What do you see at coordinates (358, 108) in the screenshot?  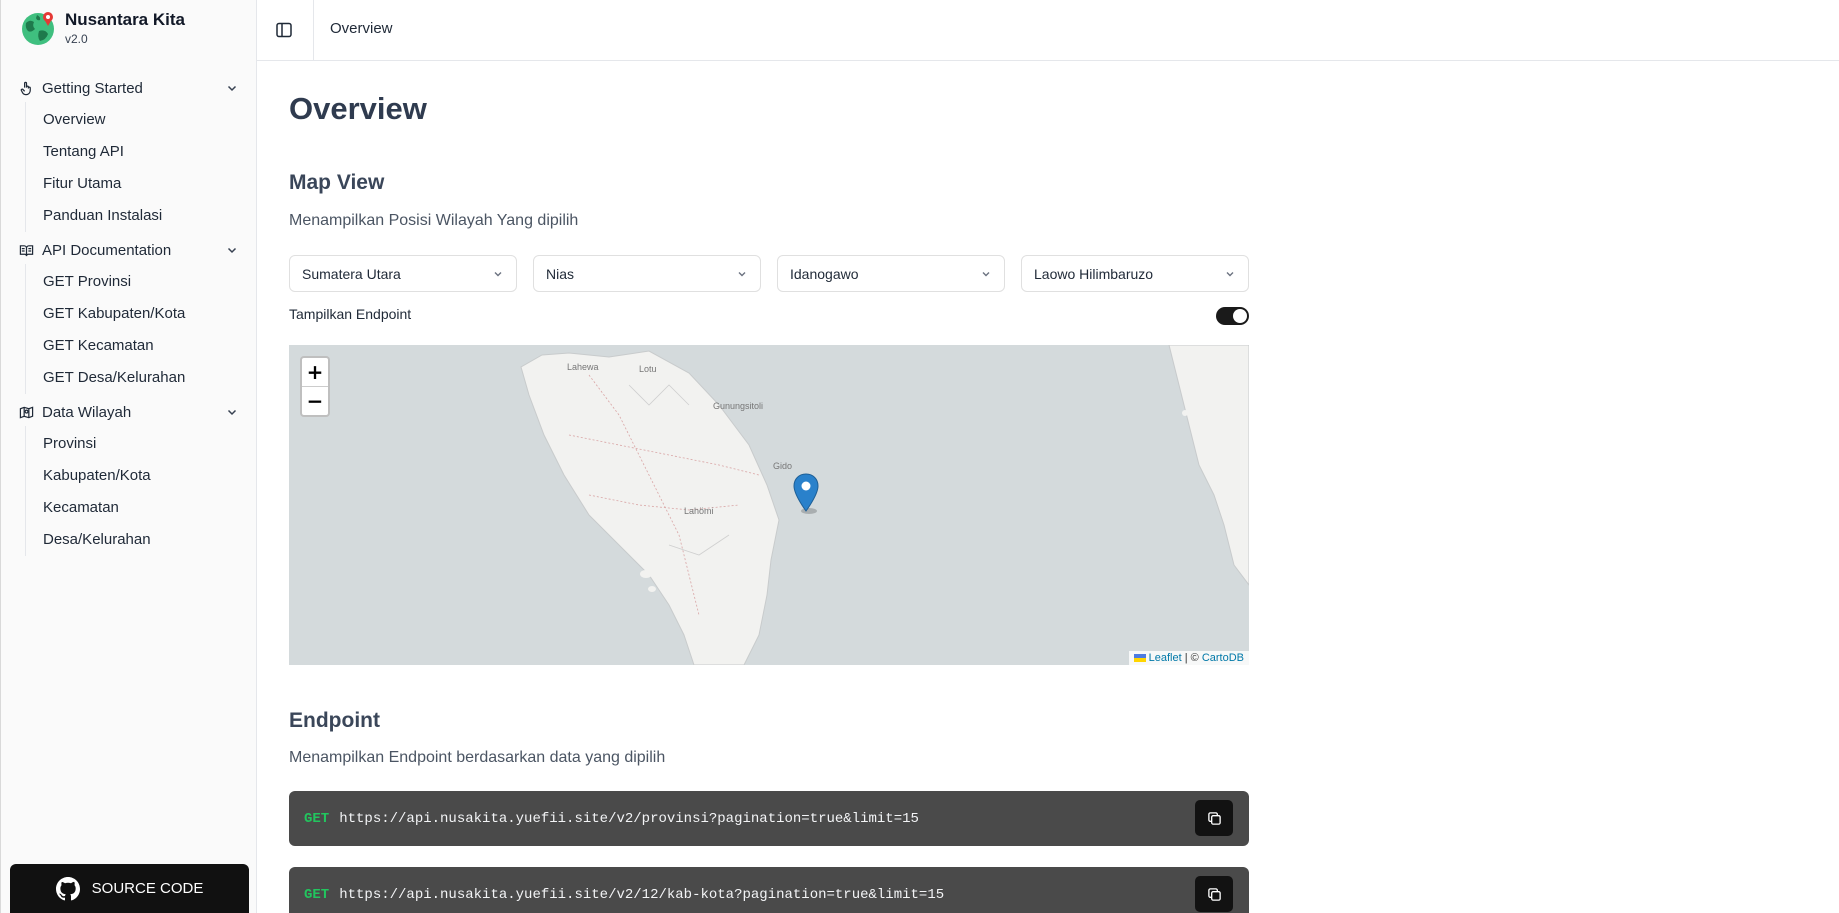 I see `page-title: Overview` at bounding box center [358, 108].